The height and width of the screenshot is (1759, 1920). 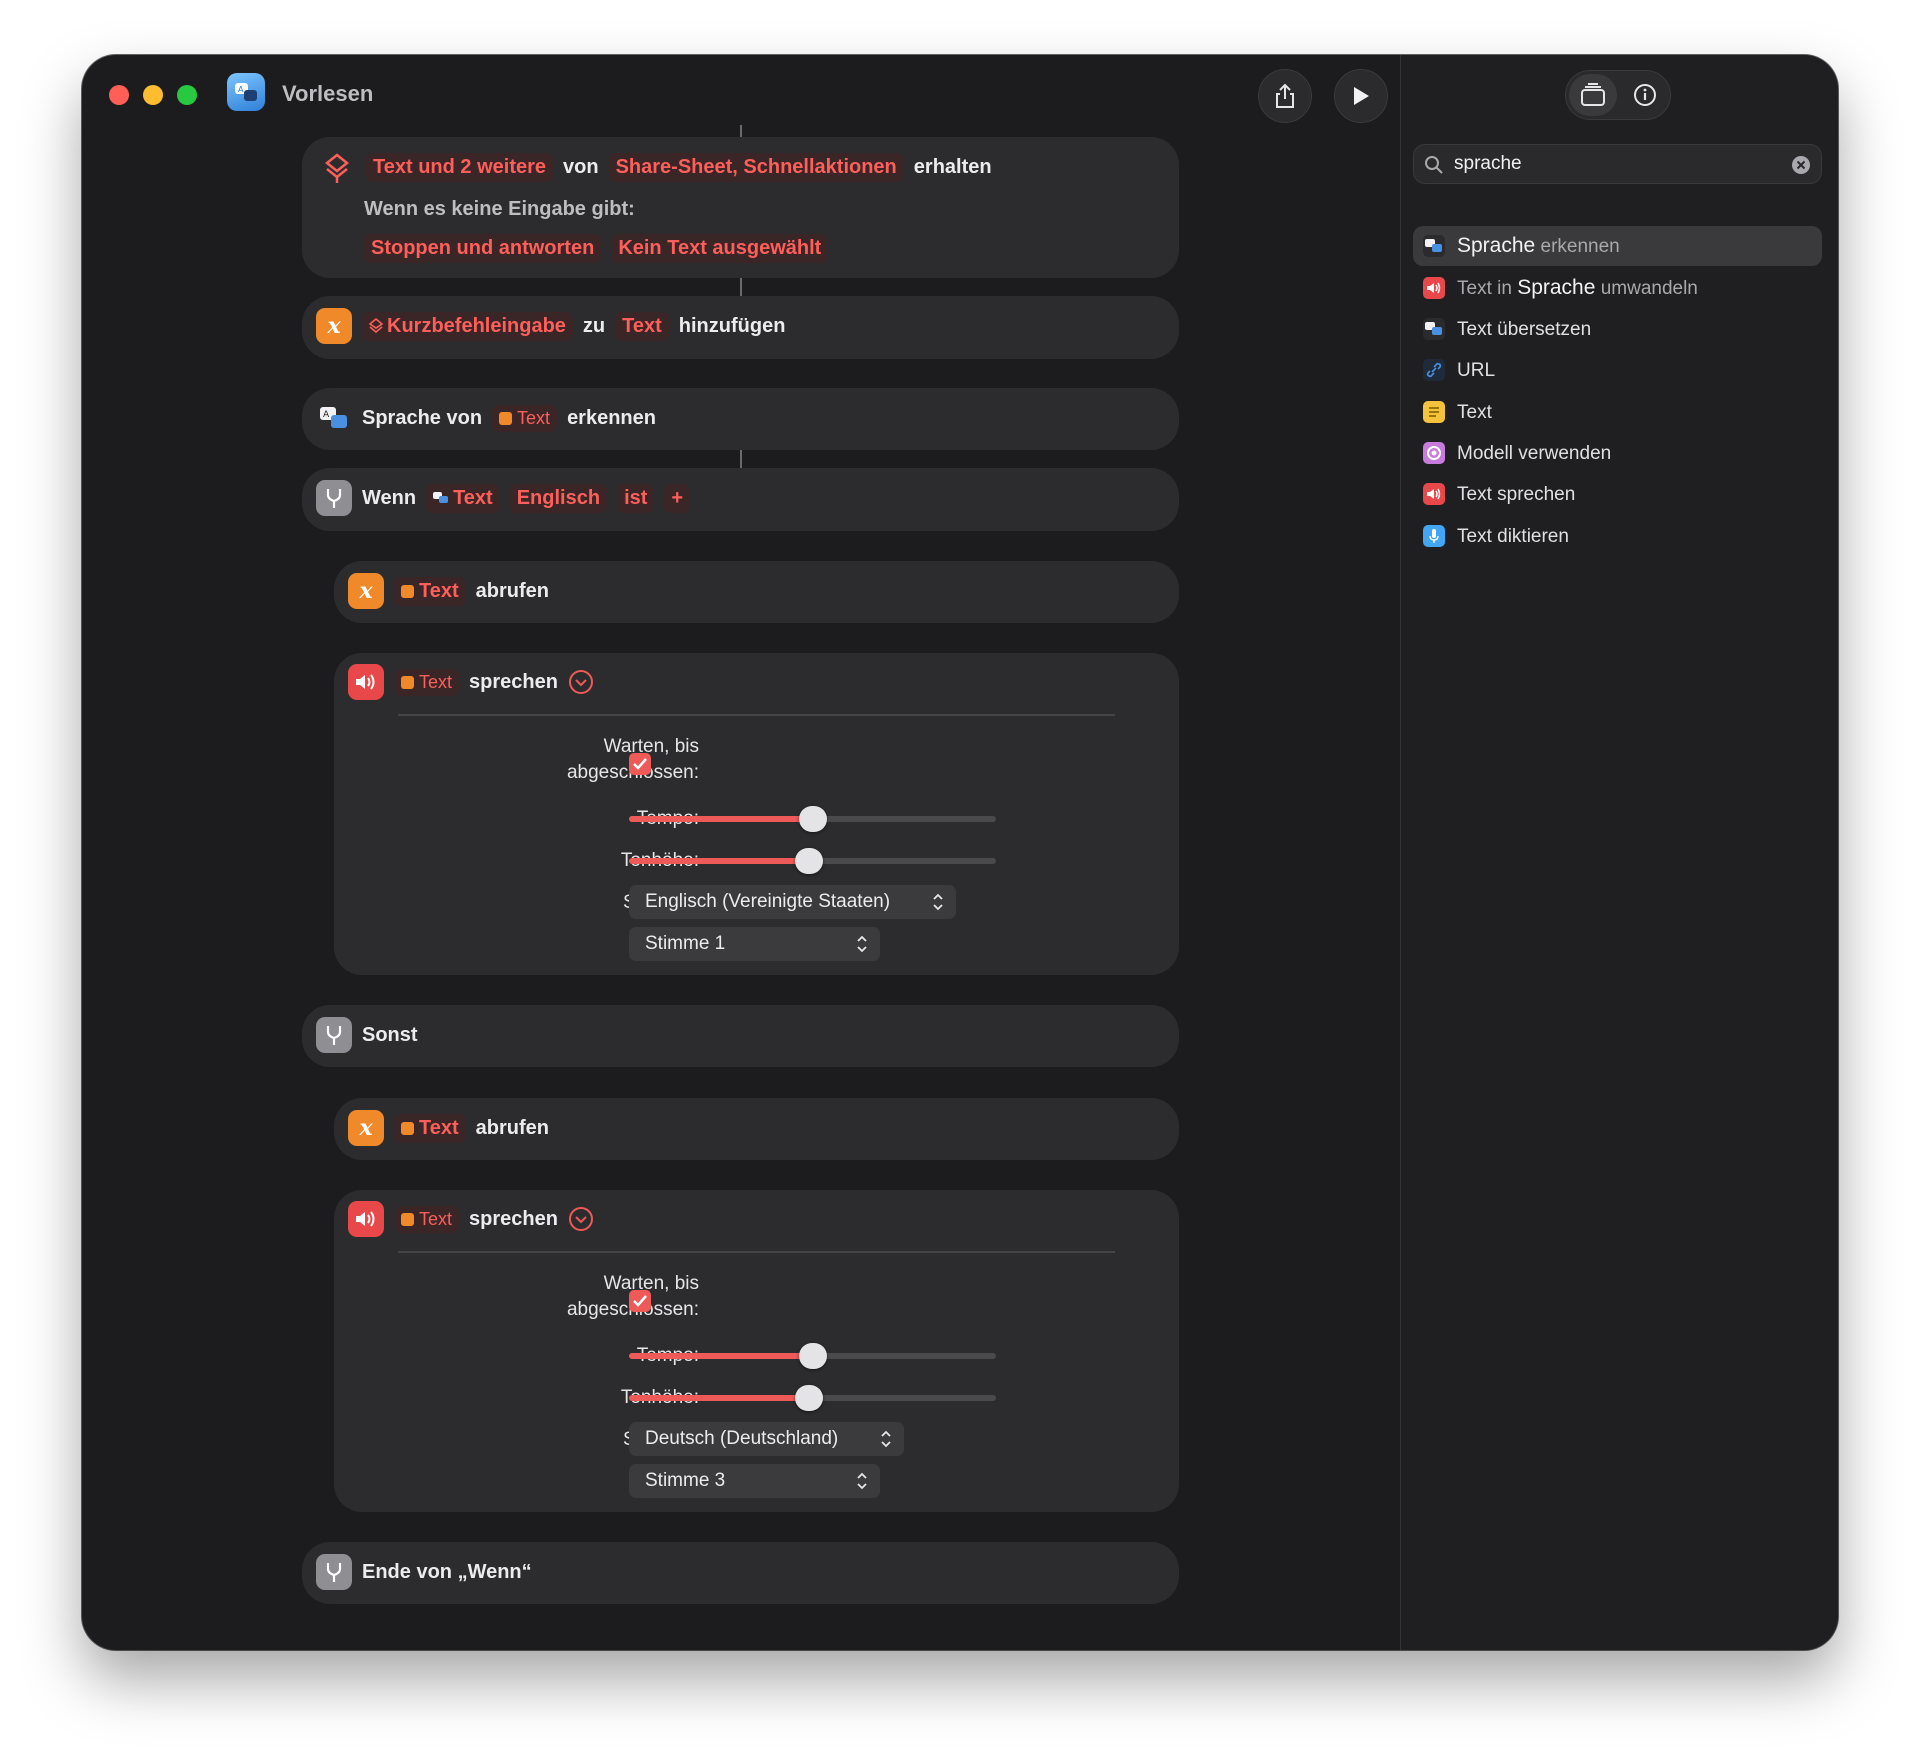 I want to click on minimize-window-button, so click(x=153, y=95).